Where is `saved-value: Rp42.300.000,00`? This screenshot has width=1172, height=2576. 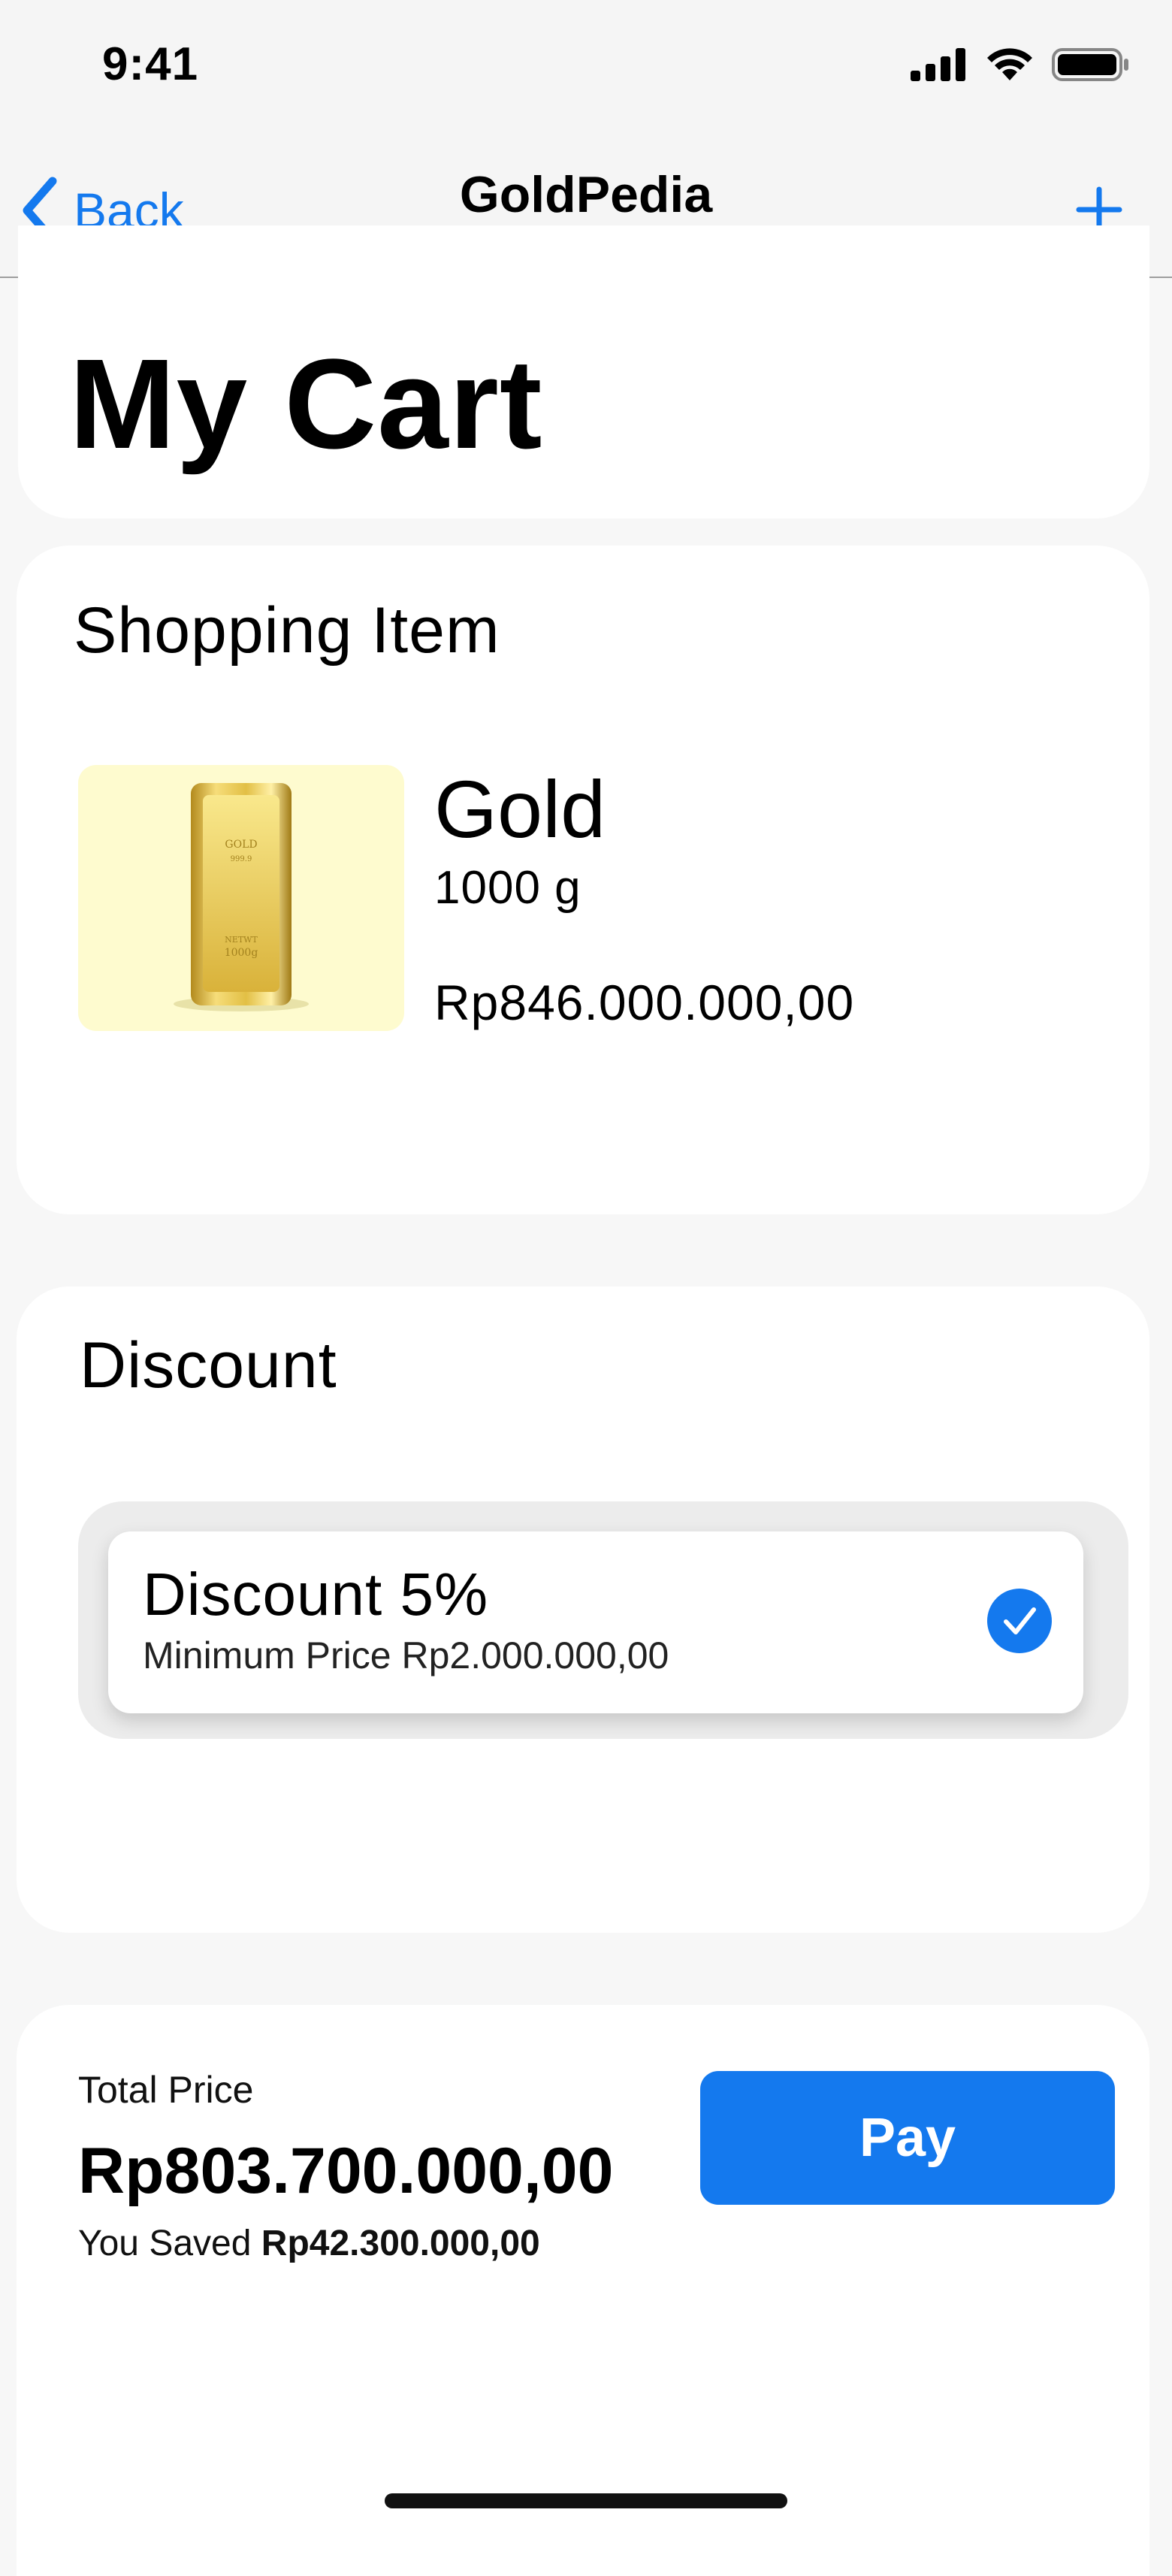
saved-value: Rp42.300.000,00 is located at coordinates (401, 2243).